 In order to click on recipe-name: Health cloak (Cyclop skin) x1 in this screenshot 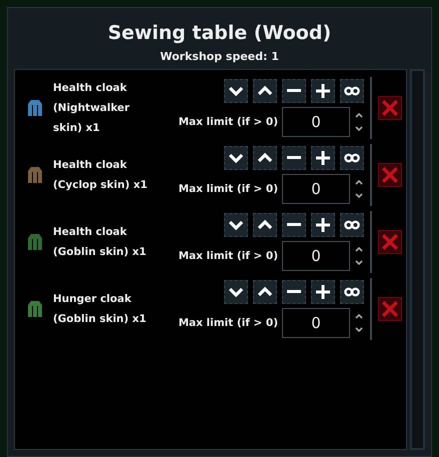, I will do `click(100, 175)`.